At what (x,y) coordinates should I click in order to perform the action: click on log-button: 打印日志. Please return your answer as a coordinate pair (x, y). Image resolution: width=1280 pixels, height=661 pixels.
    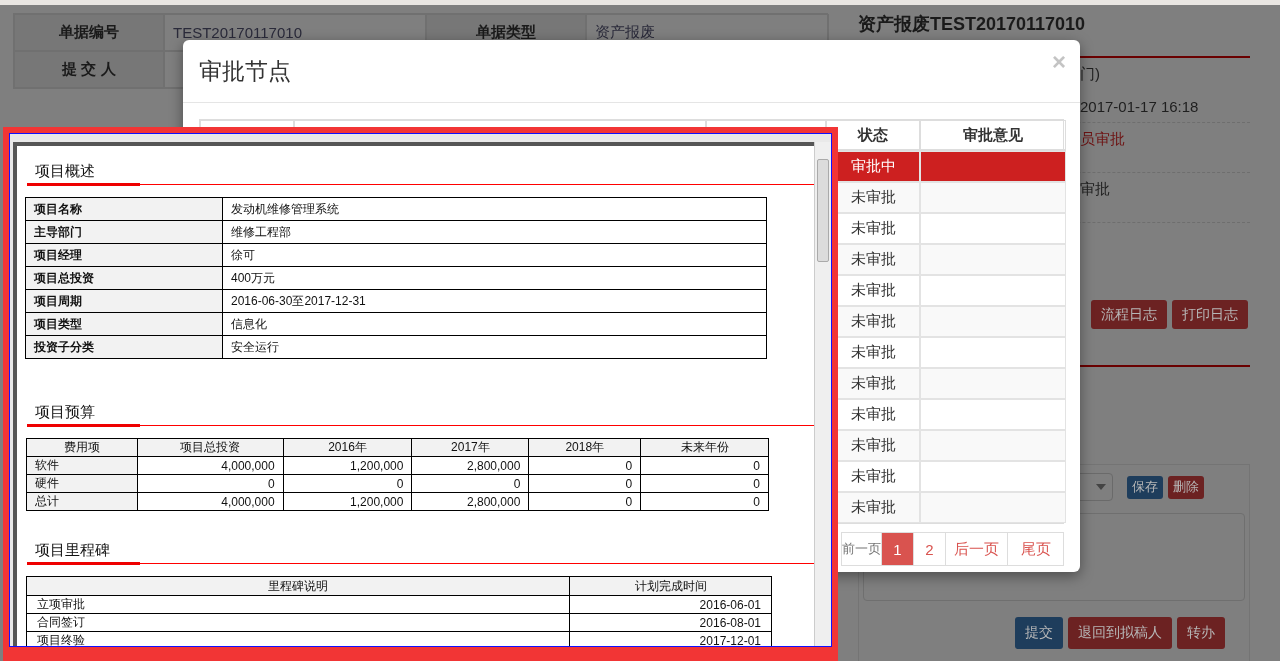
    Looking at the image, I should click on (1210, 314).